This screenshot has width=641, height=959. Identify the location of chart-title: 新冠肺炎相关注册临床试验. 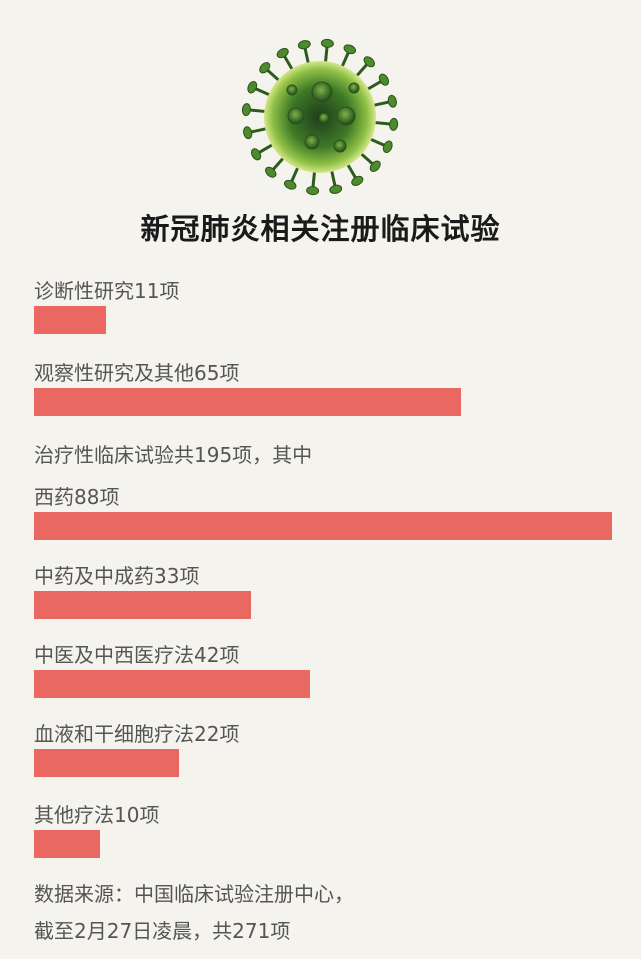
(320, 229).